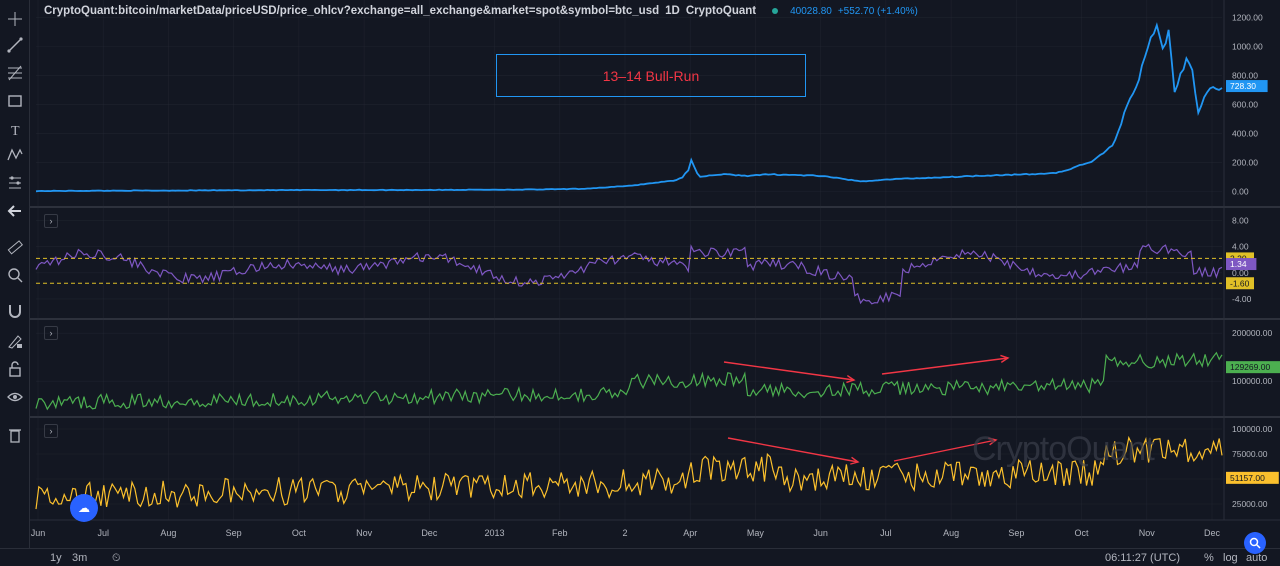  Describe the element at coordinates (1230, 558) in the screenshot. I see `log-toggle: log` at that location.